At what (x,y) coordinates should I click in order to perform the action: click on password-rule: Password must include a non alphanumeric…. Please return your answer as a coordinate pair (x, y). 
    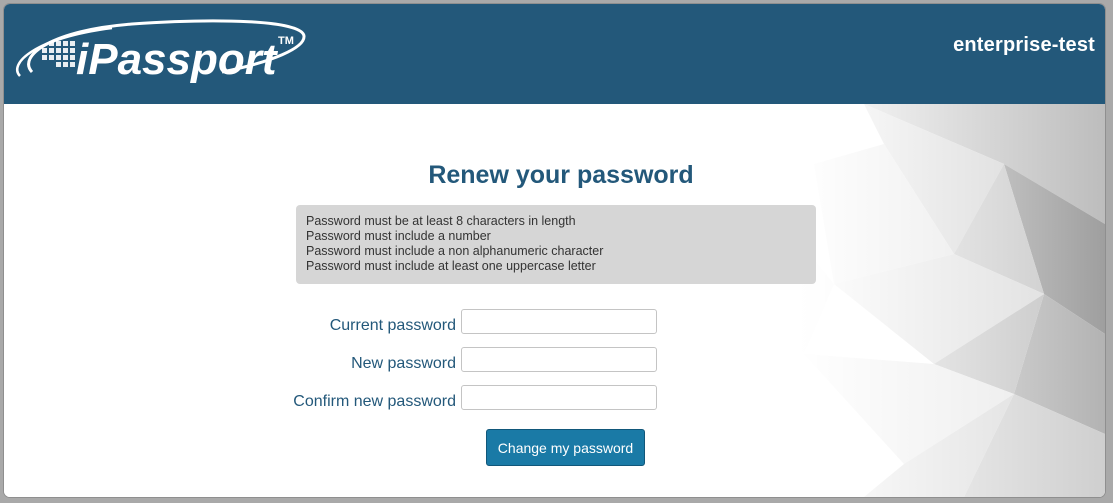
    Looking at the image, I should click on (455, 251).